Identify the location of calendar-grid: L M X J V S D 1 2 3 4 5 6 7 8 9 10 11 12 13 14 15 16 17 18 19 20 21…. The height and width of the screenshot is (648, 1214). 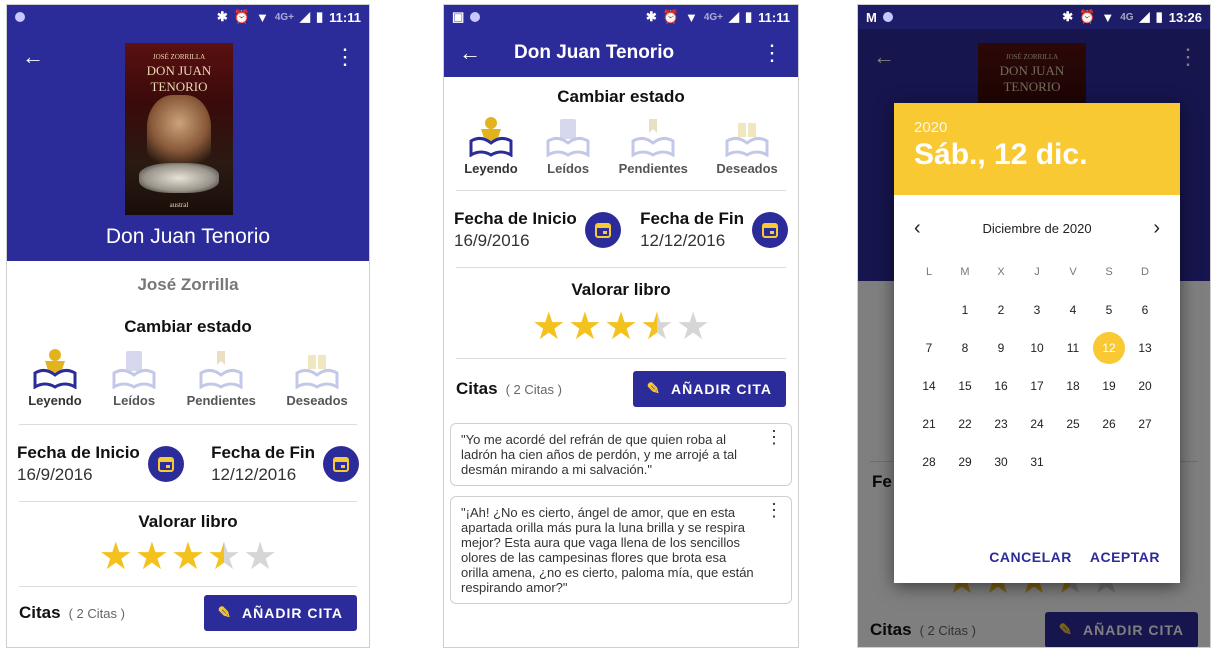
(1037, 367).